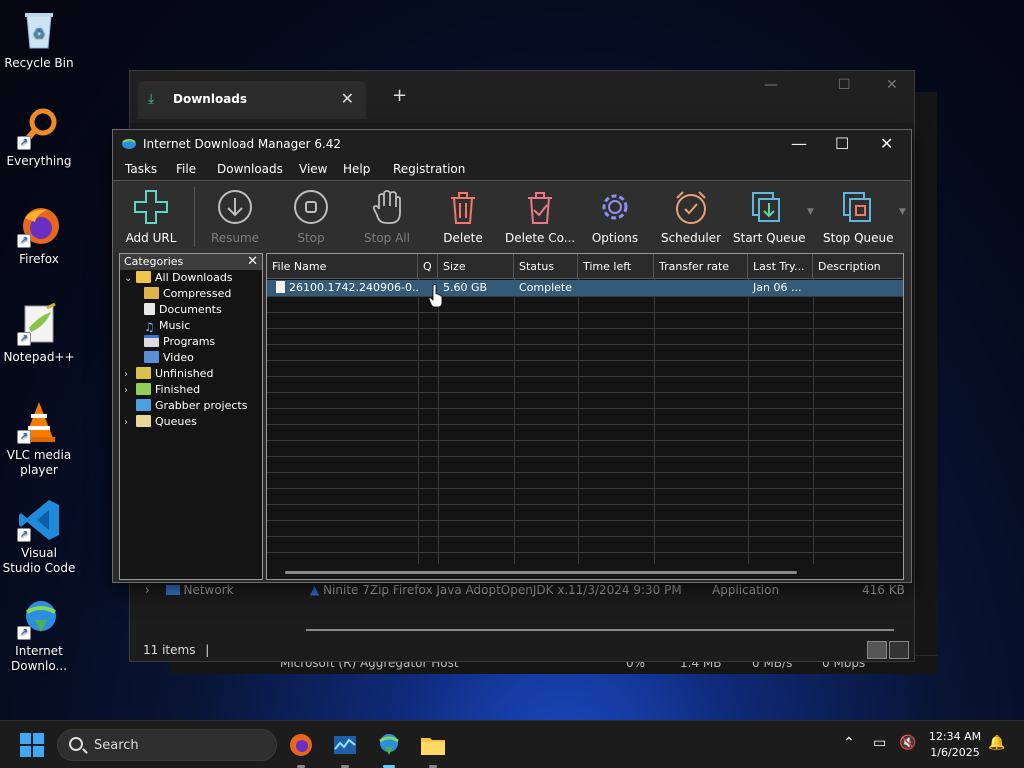 The height and width of the screenshot is (768, 1024). Describe the element at coordinates (879, 743) in the screenshot. I see `network-icon: ▭` at that location.